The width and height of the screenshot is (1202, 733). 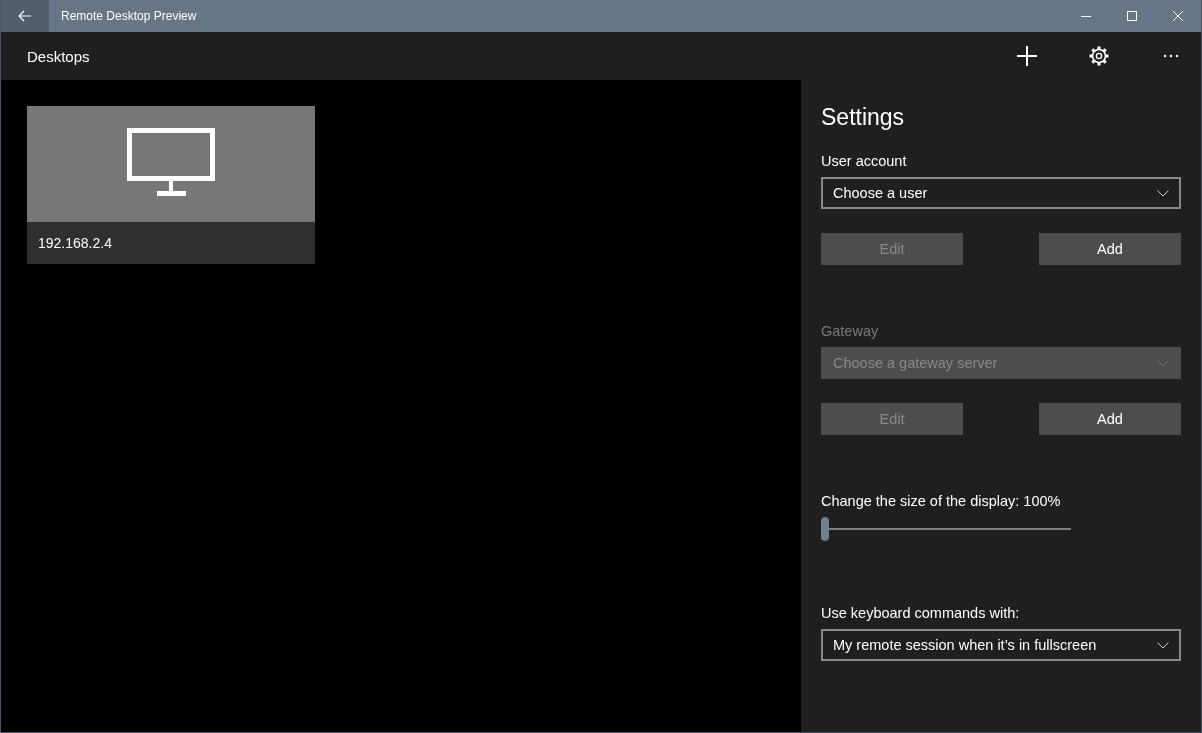 What do you see at coordinates (129, 16) in the screenshot?
I see `window-title: Remote Desktop Preview` at bounding box center [129, 16].